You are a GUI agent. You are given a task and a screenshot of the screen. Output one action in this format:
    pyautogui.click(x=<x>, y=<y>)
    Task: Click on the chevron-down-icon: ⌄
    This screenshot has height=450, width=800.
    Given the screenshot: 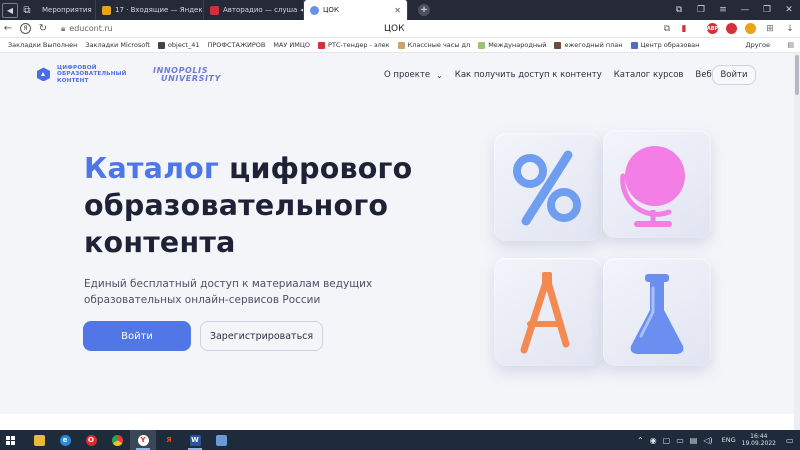 What is the action you would take?
    pyautogui.click(x=439, y=75)
    